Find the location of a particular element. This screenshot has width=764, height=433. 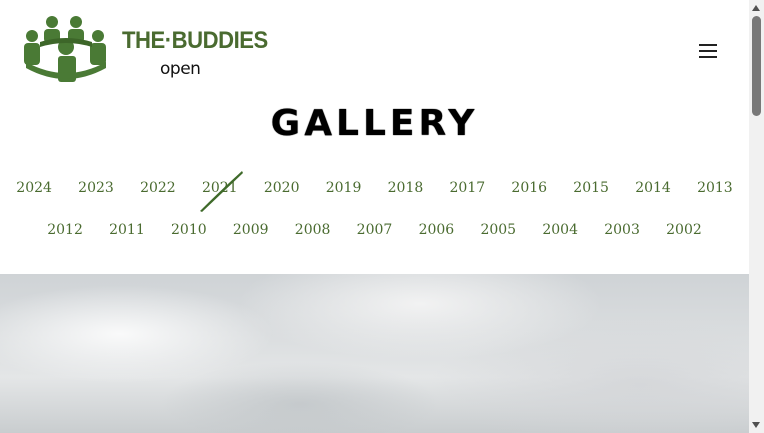

site-logo: THE·BUDDIES open is located at coordinates (145, 50).